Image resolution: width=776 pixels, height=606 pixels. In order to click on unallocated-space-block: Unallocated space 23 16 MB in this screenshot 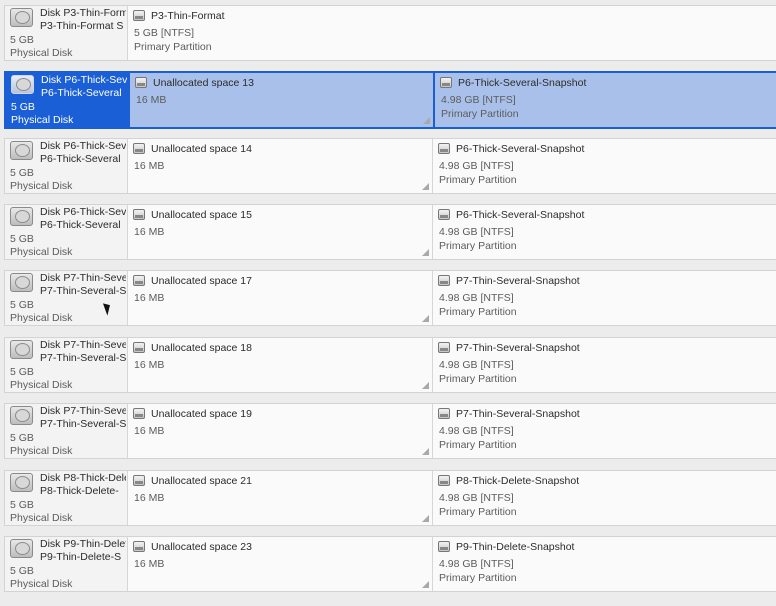, I will do `click(279, 564)`.